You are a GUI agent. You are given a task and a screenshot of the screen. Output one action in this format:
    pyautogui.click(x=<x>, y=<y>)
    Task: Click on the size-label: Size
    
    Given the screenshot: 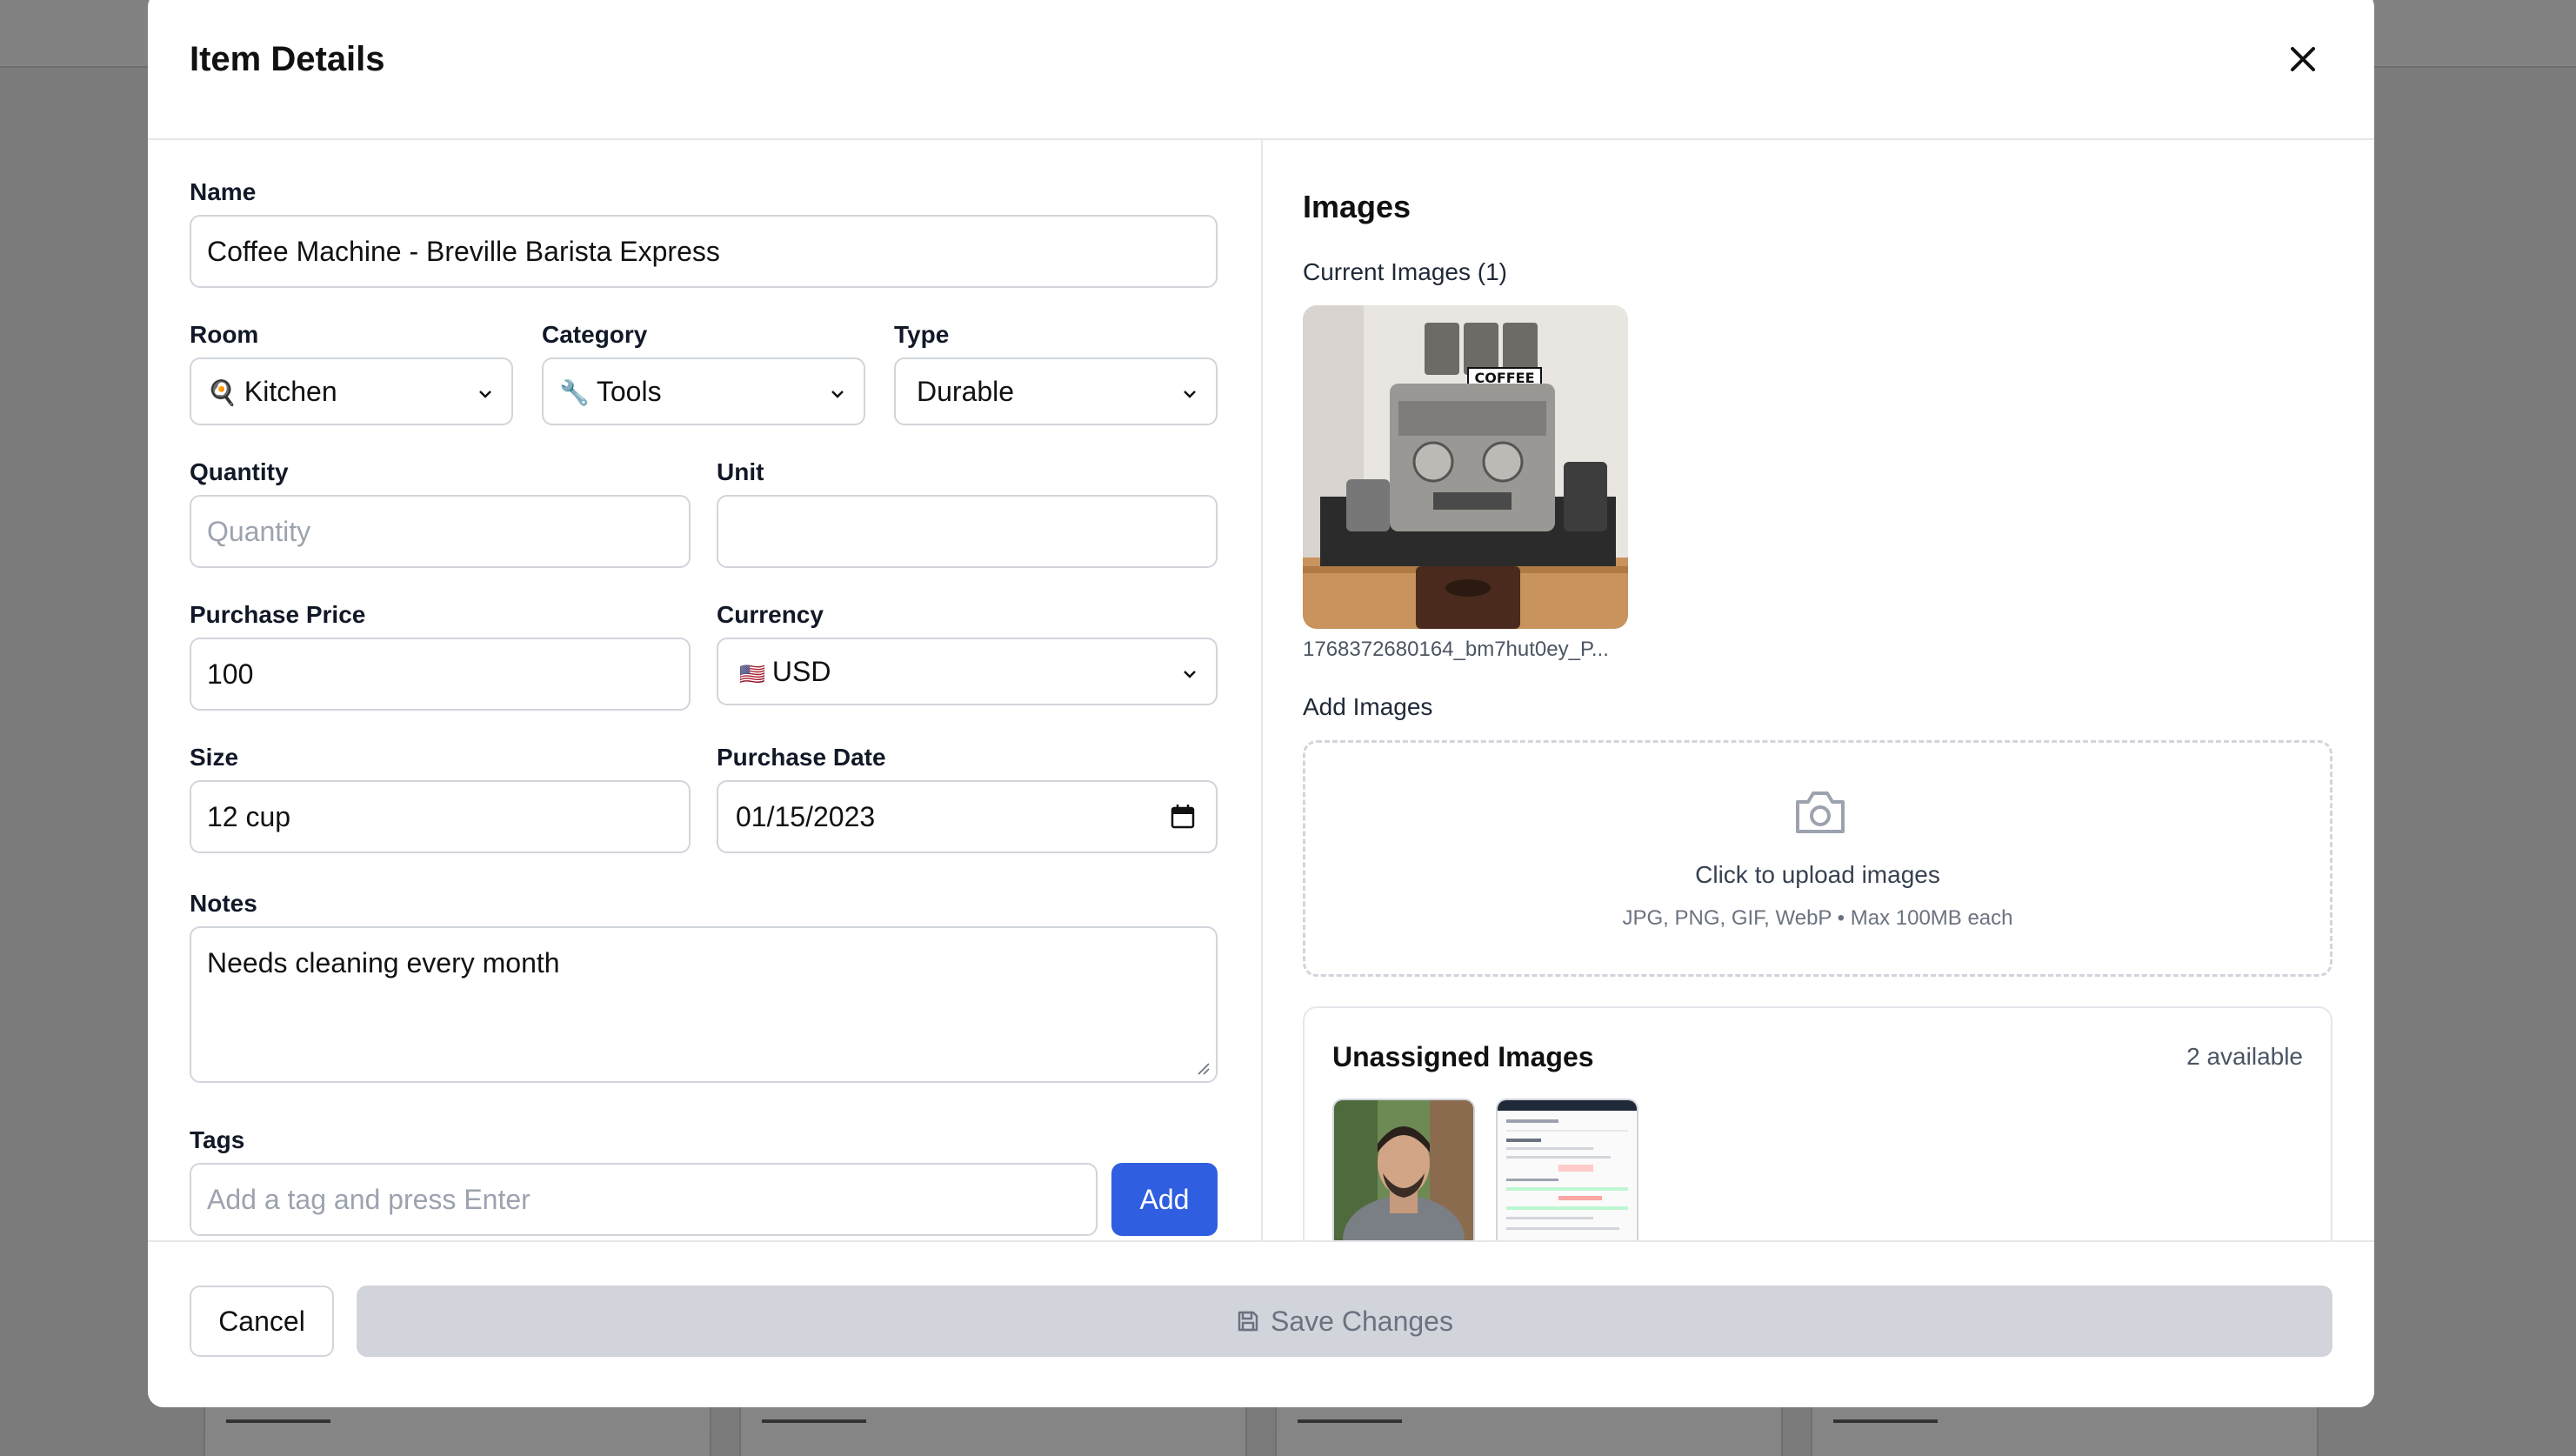 What is the action you would take?
    pyautogui.click(x=214, y=757)
    